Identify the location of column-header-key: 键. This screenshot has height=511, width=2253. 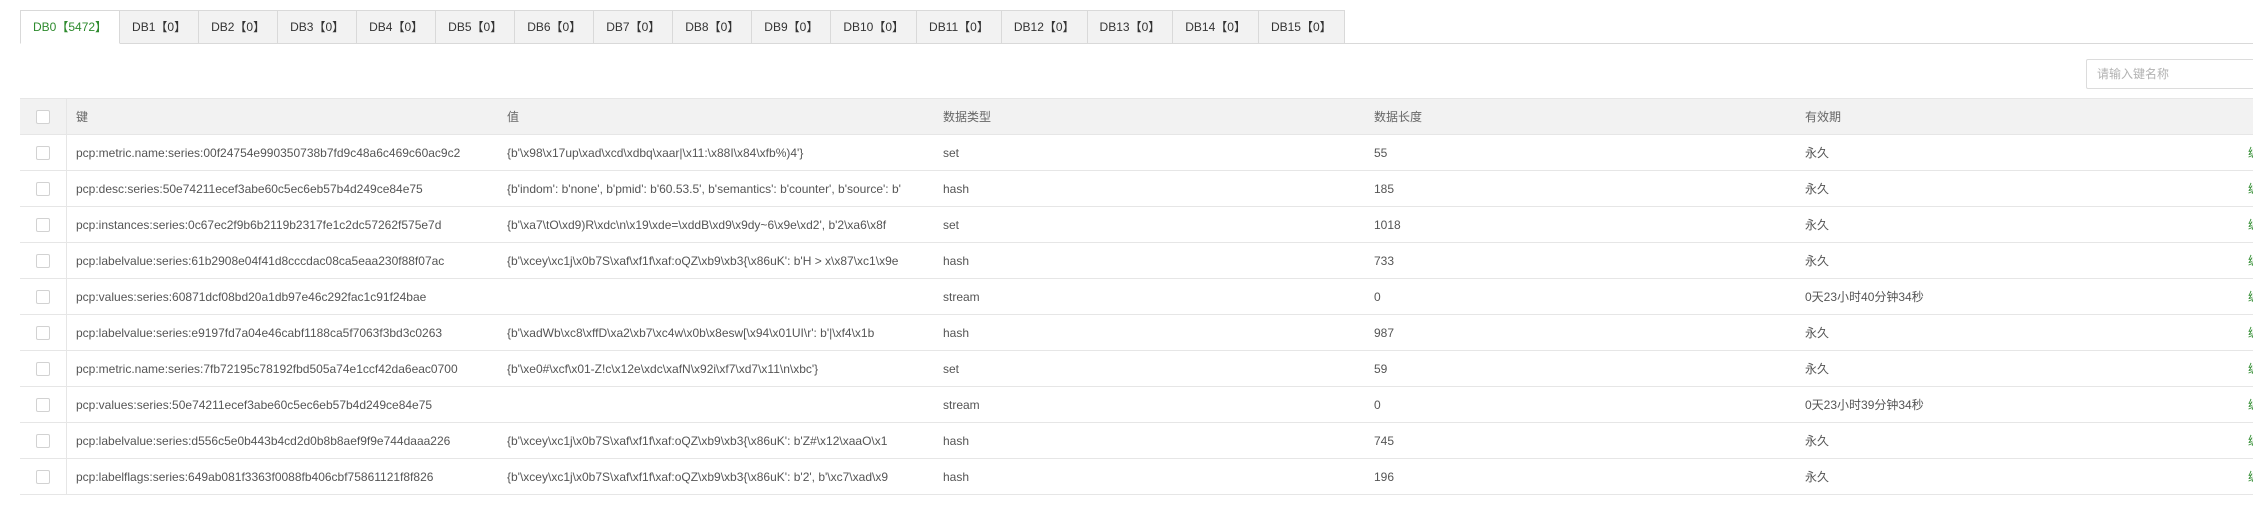
(82, 117).